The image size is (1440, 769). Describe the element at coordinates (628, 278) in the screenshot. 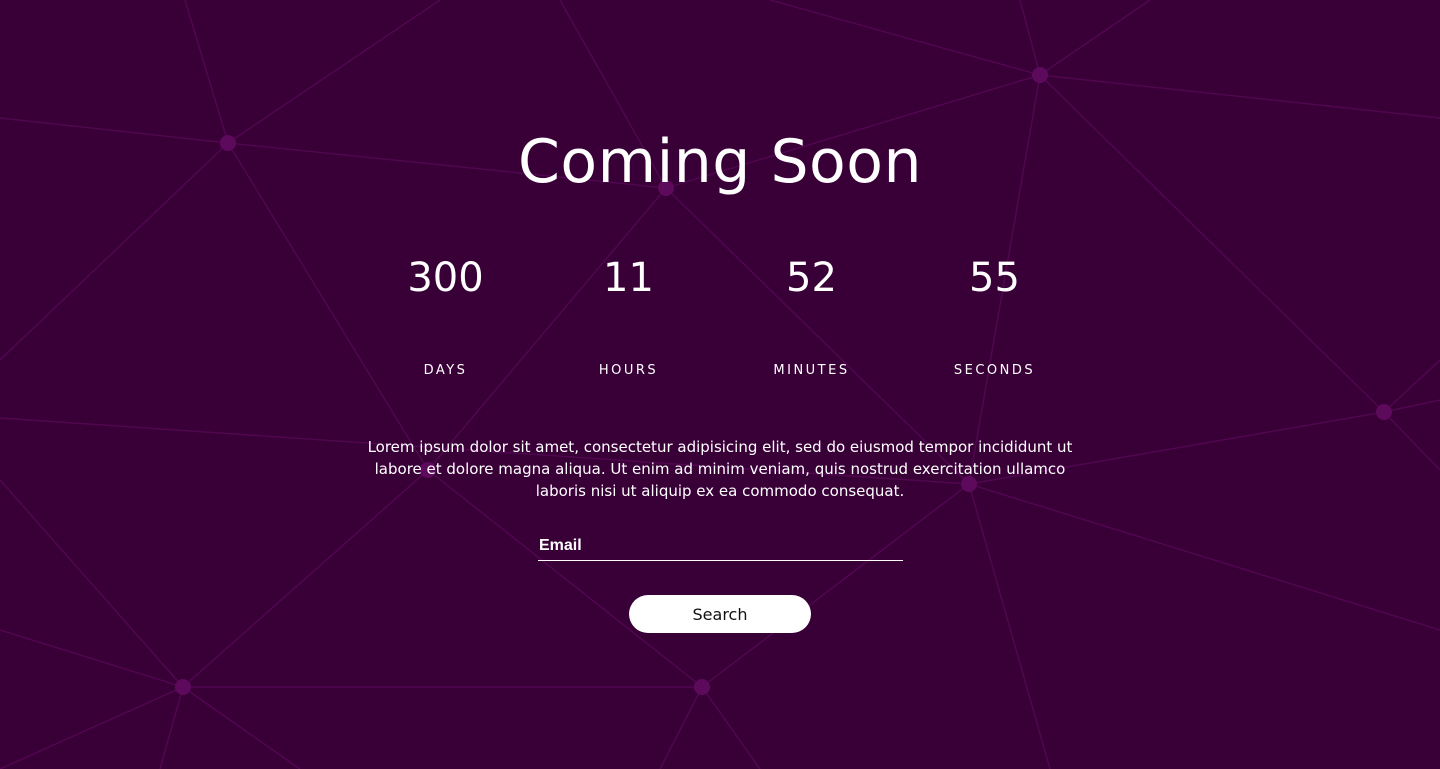

I see `hours-value: 11` at that location.